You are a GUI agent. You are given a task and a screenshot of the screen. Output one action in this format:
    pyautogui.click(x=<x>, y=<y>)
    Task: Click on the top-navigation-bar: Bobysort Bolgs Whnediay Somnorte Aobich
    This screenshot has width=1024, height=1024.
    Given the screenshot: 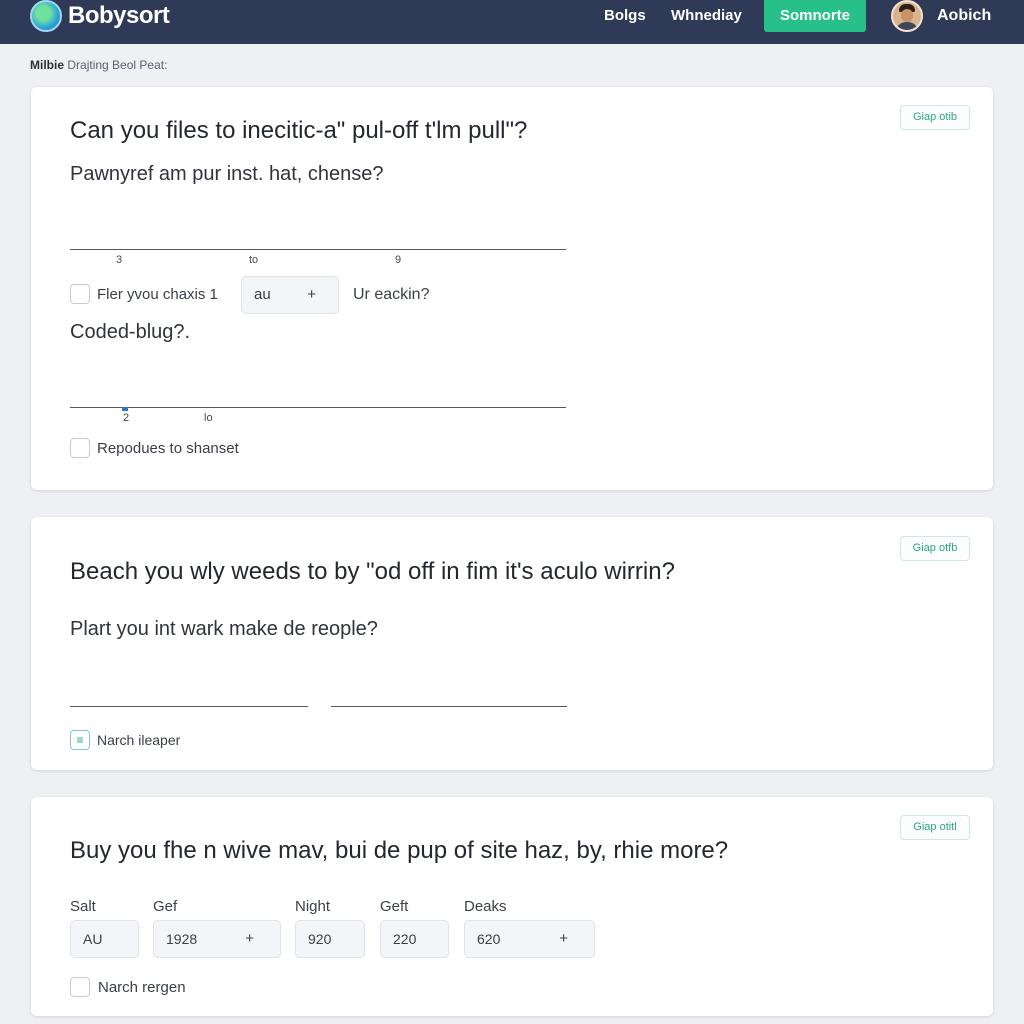 What is the action you would take?
    pyautogui.click(x=512, y=22)
    